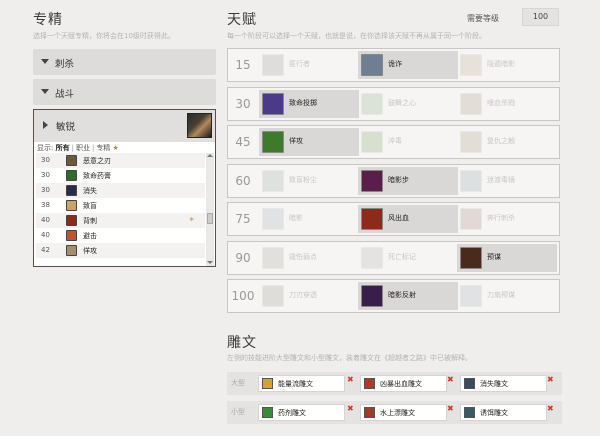 This screenshot has width=600, height=436. I want to click on glyph-slot: 消失雕文, so click(503, 383).